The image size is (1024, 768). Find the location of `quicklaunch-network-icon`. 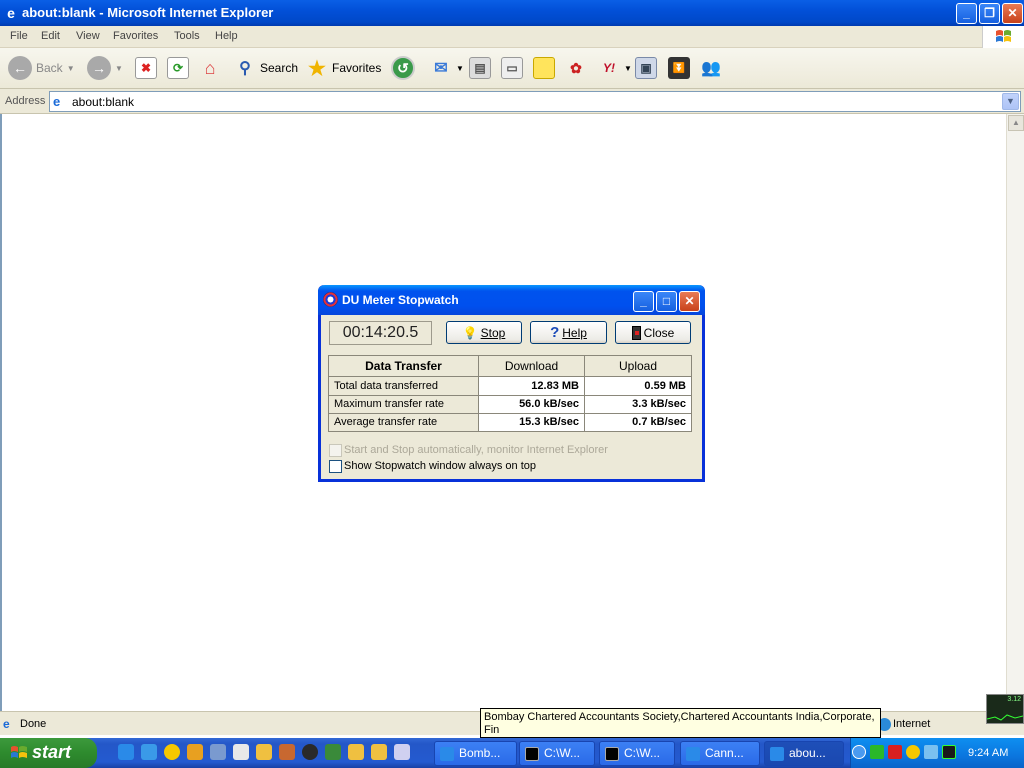

quicklaunch-network-icon is located at coordinates (310, 752).